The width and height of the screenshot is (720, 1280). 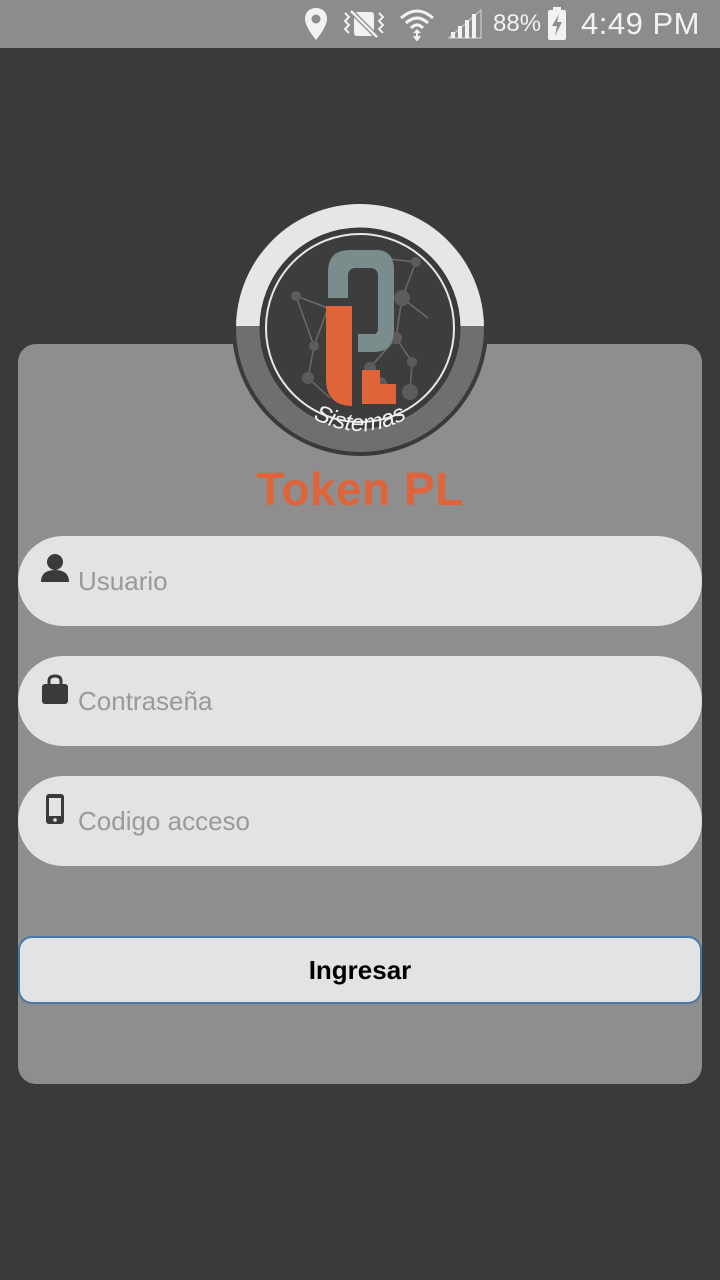 What do you see at coordinates (465, 24) in the screenshot?
I see `signal-icon` at bounding box center [465, 24].